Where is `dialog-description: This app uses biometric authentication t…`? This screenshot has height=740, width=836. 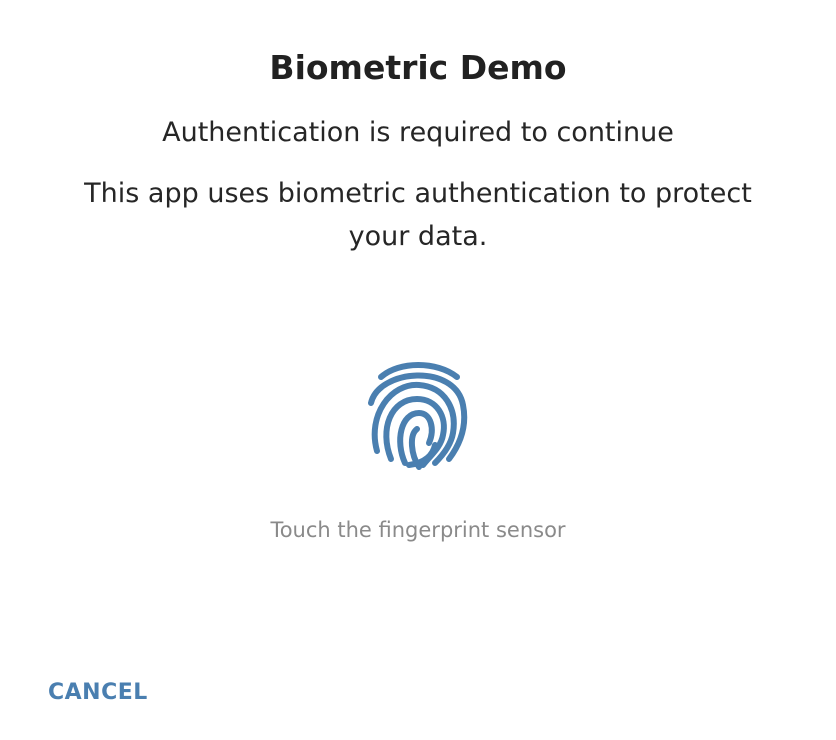 dialog-description: This app uses biometric authentication t… is located at coordinates (418, 215).